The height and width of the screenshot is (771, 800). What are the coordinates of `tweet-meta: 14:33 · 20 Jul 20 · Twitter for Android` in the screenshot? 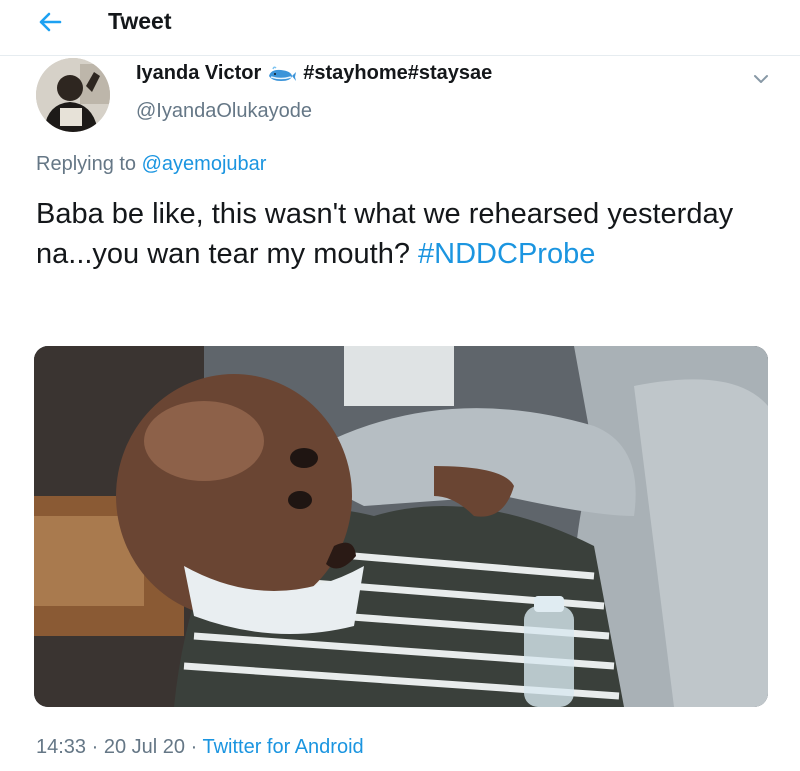 It's located at (200, 747).